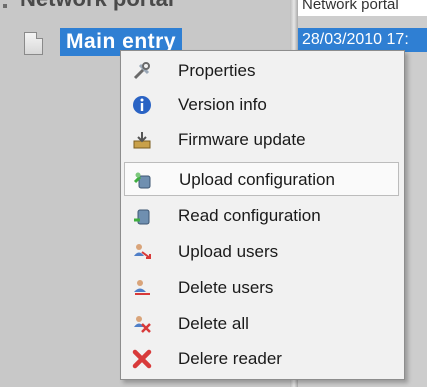  Describe the element at coordinates (142, 140) in the screenshot. I see `firmware-icon` at that location.